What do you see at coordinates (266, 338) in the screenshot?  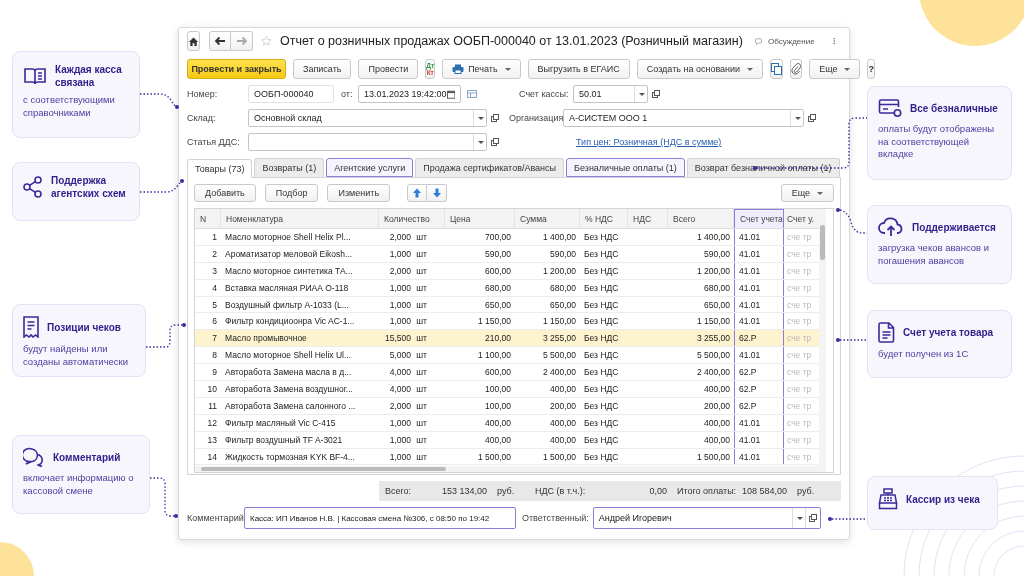 I see `table-cell: Масло промывочное` at bounding box center [266, 338].